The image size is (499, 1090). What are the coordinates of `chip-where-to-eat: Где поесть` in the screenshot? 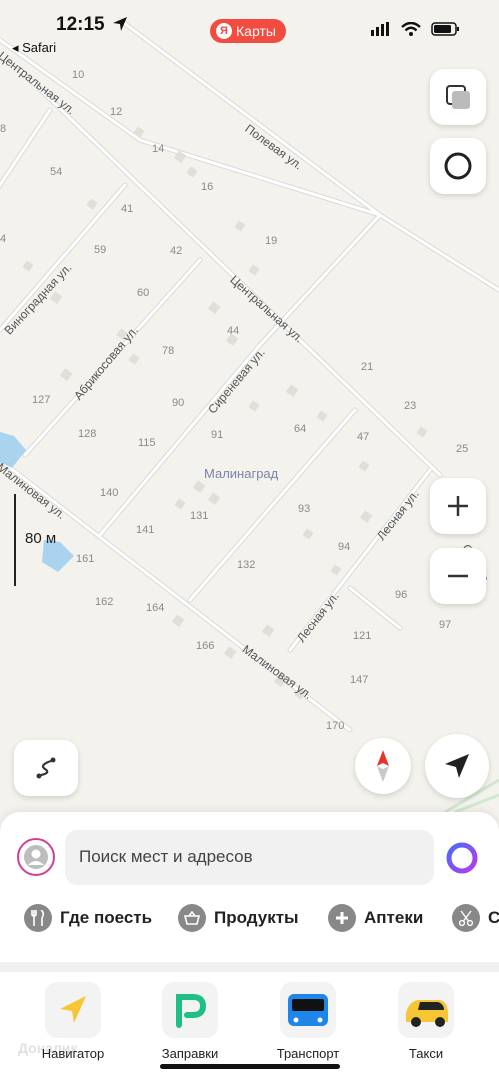 It's located at (88, 918).